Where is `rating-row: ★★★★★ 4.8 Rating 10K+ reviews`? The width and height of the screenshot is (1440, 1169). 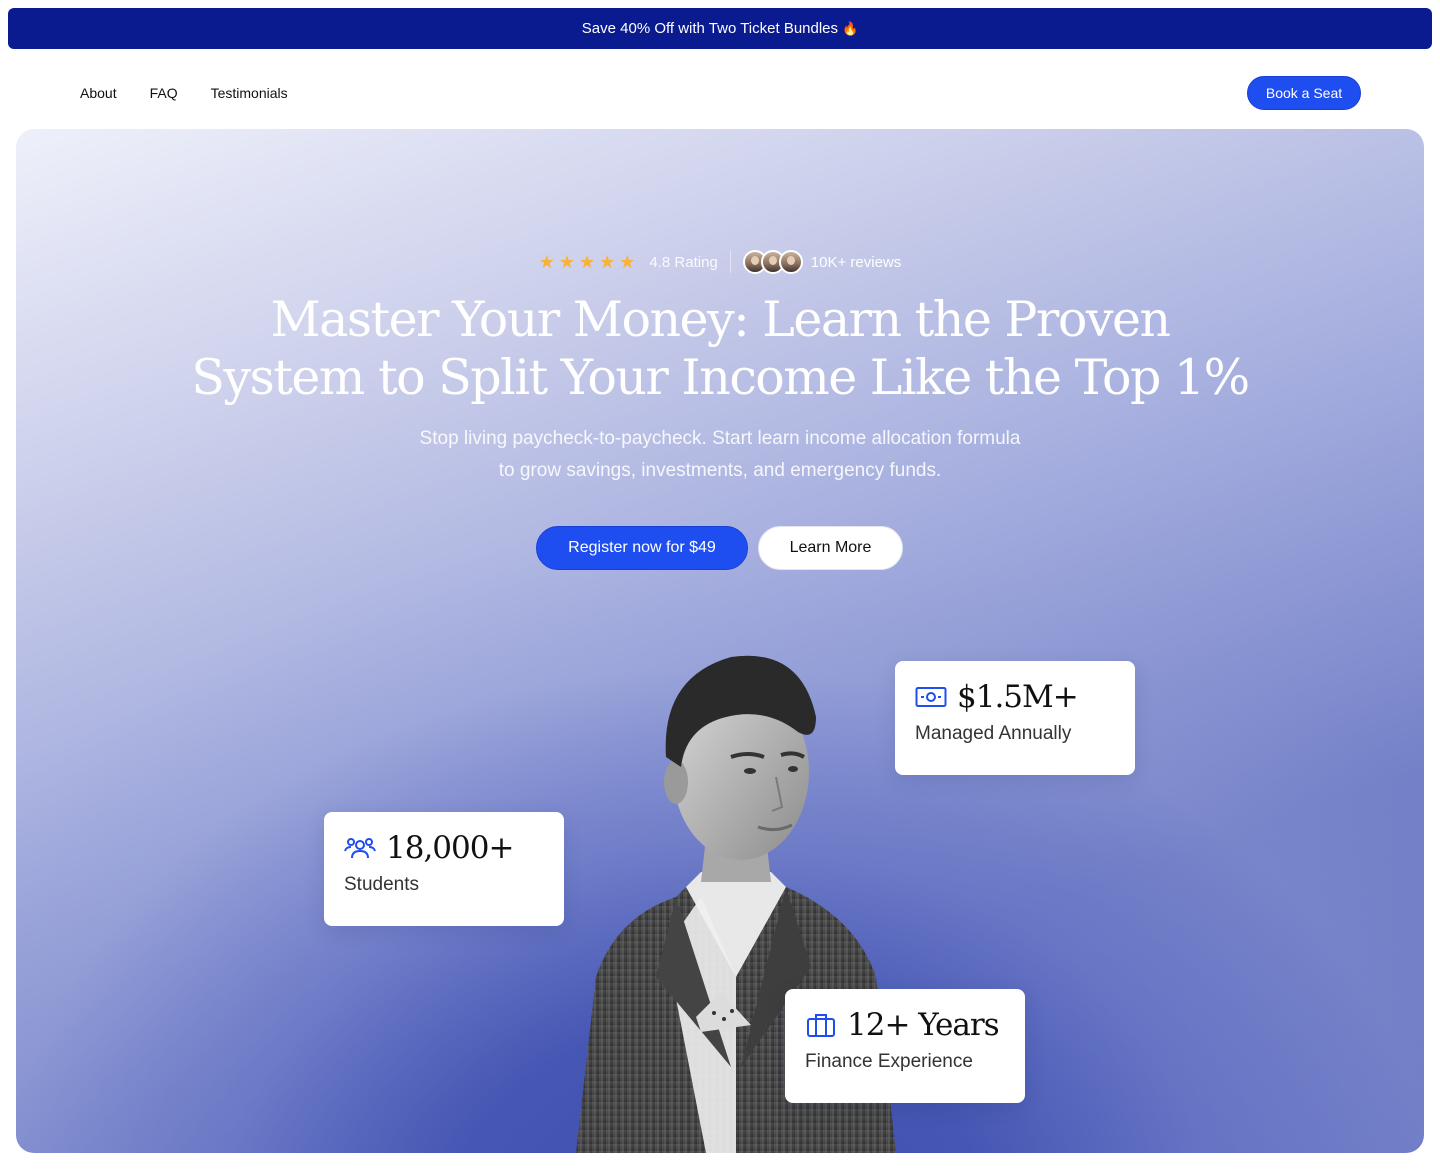
rating-row: ★★★★★ 4.8 Rating 10K+ reviews is located at coordinates (720, 262).